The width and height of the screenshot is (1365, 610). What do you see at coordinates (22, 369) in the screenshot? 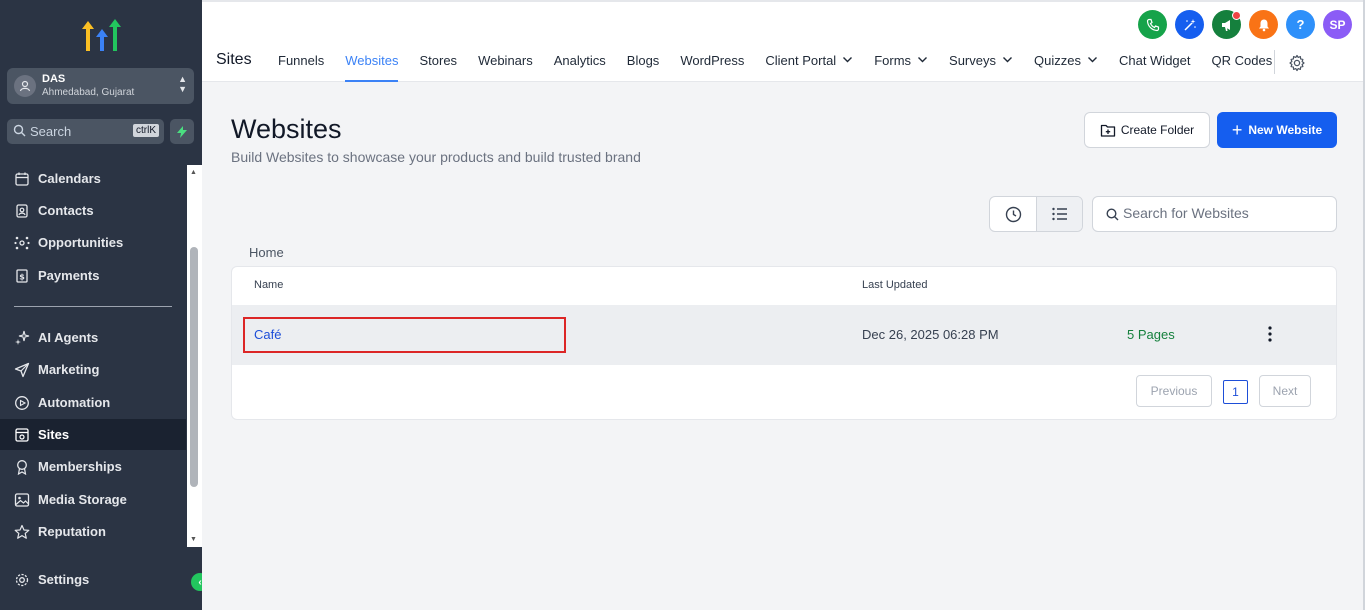
I see `send-icon` at bounding box center [22, 369].